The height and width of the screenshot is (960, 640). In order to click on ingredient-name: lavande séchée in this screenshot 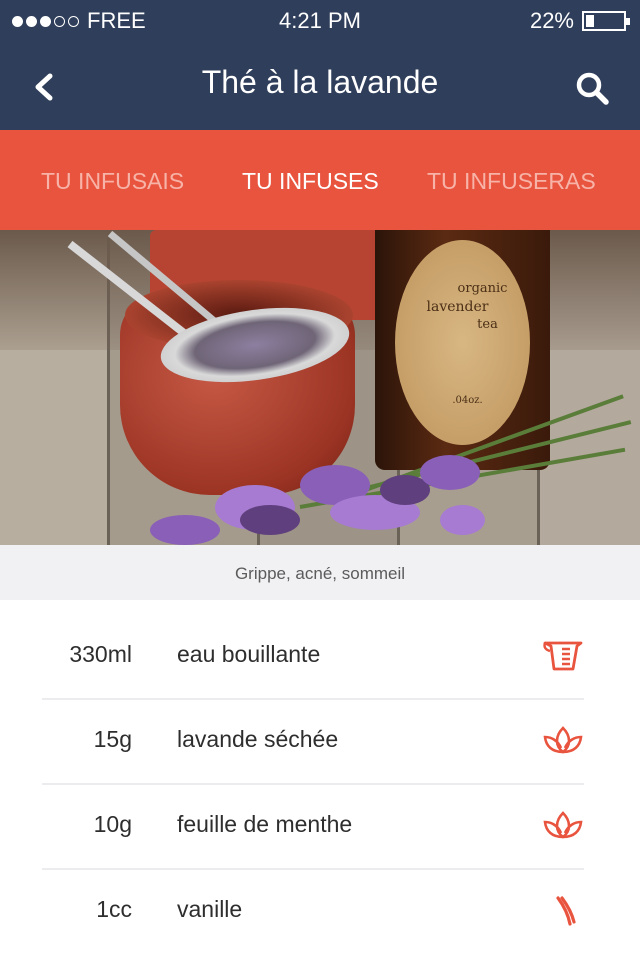, I will do `click(258, 739)`.